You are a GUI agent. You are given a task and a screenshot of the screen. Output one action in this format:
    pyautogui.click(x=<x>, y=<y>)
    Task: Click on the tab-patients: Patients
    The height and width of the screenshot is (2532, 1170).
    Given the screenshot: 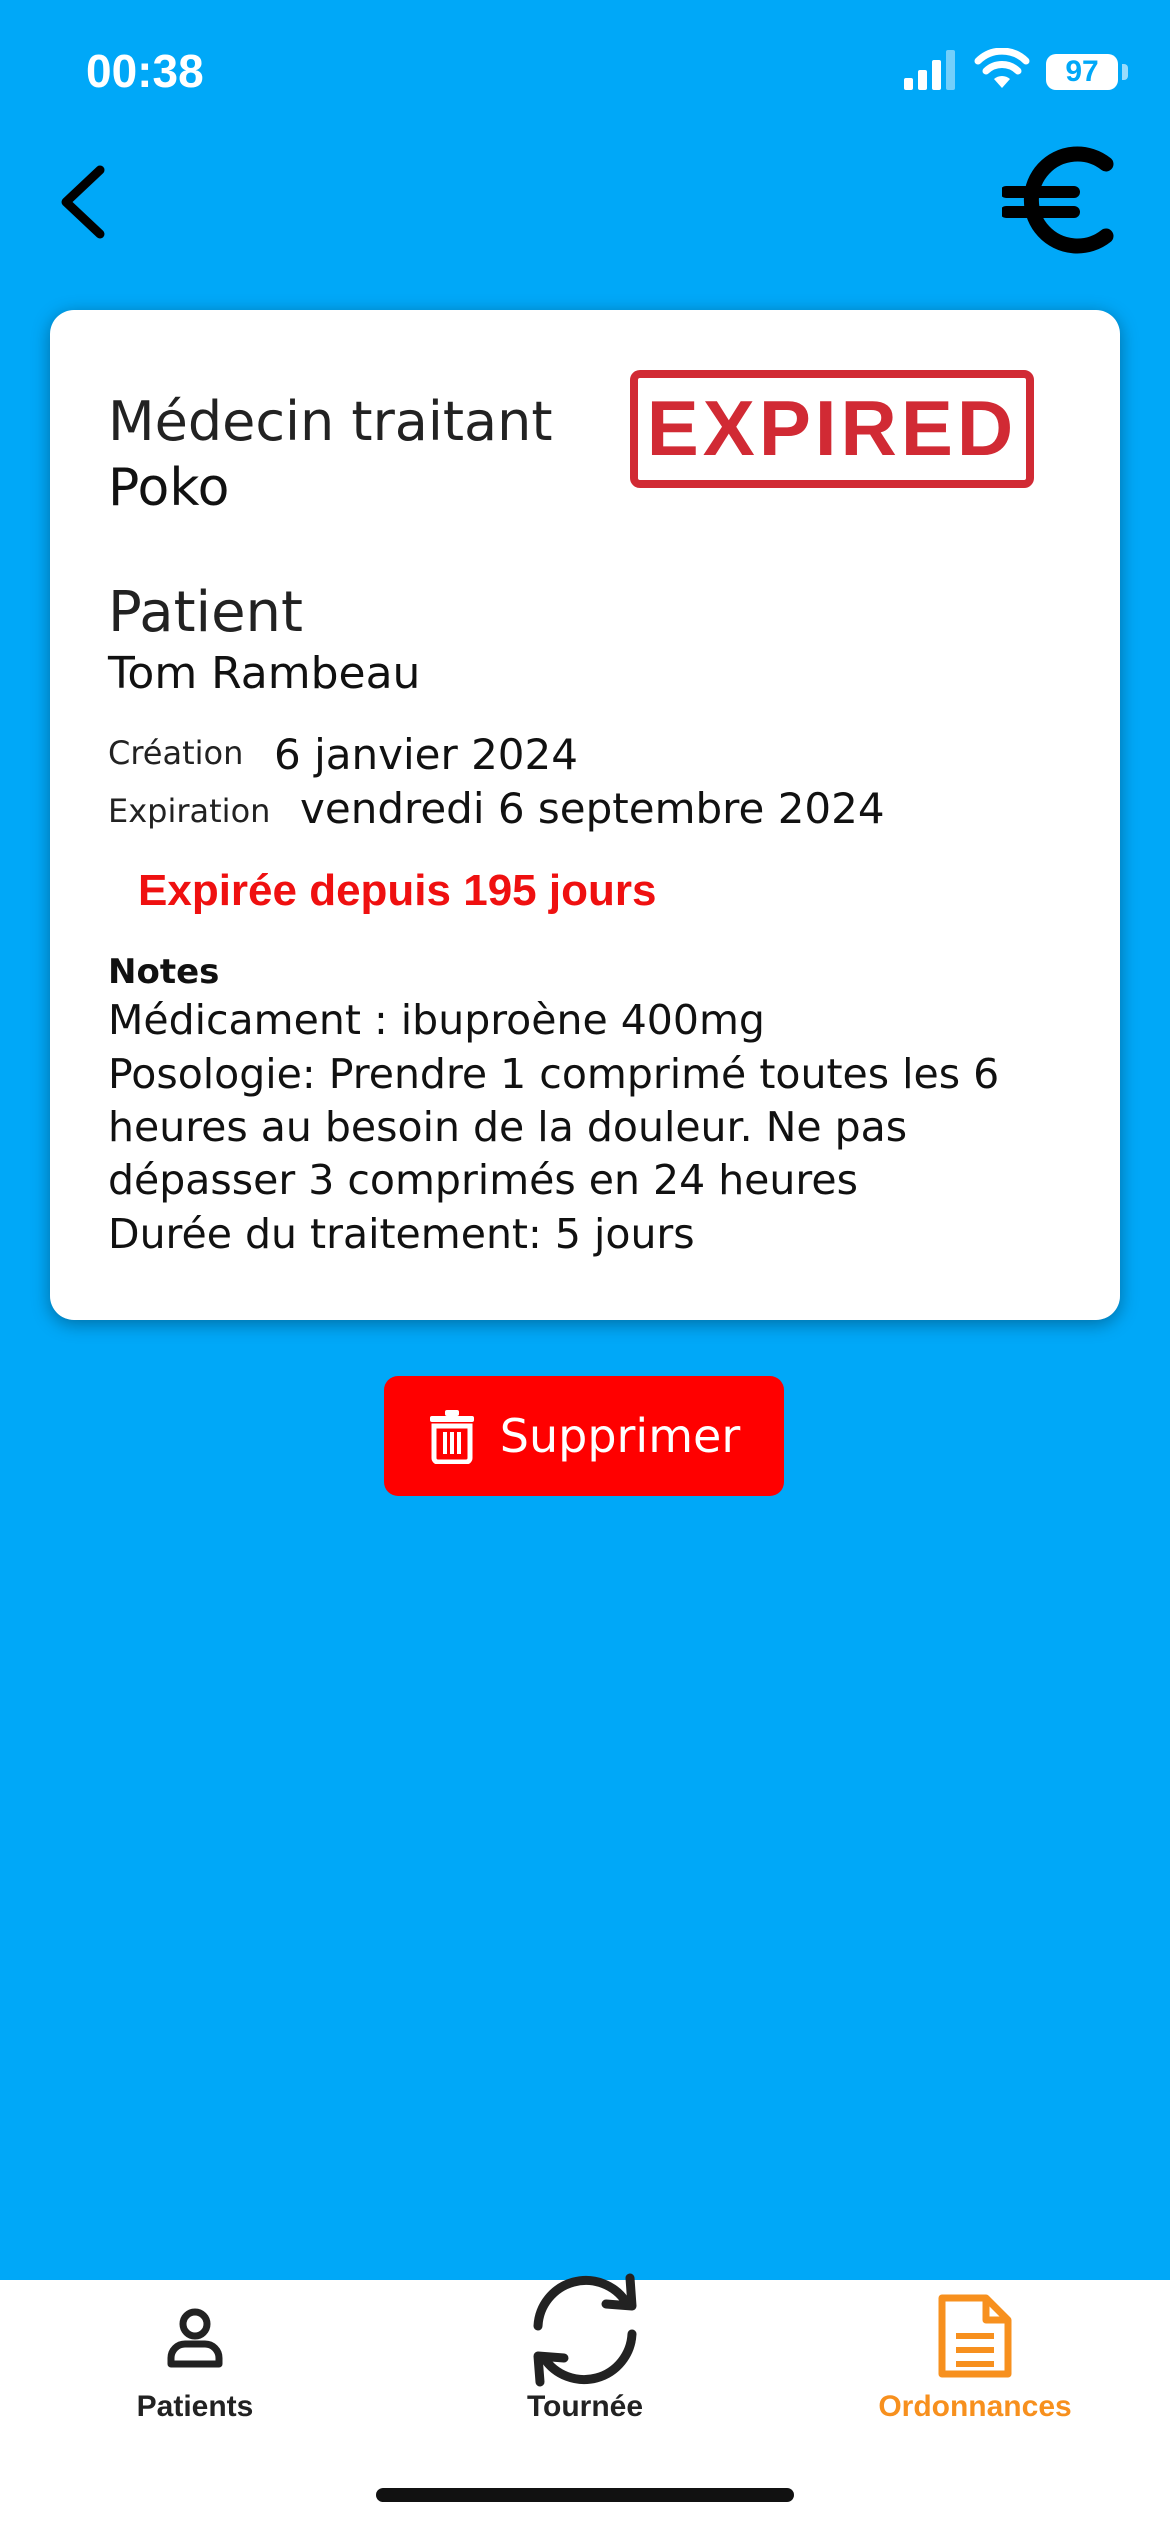 What is the action you would take?
    pyautogui.click(x=195, y=2360)
    